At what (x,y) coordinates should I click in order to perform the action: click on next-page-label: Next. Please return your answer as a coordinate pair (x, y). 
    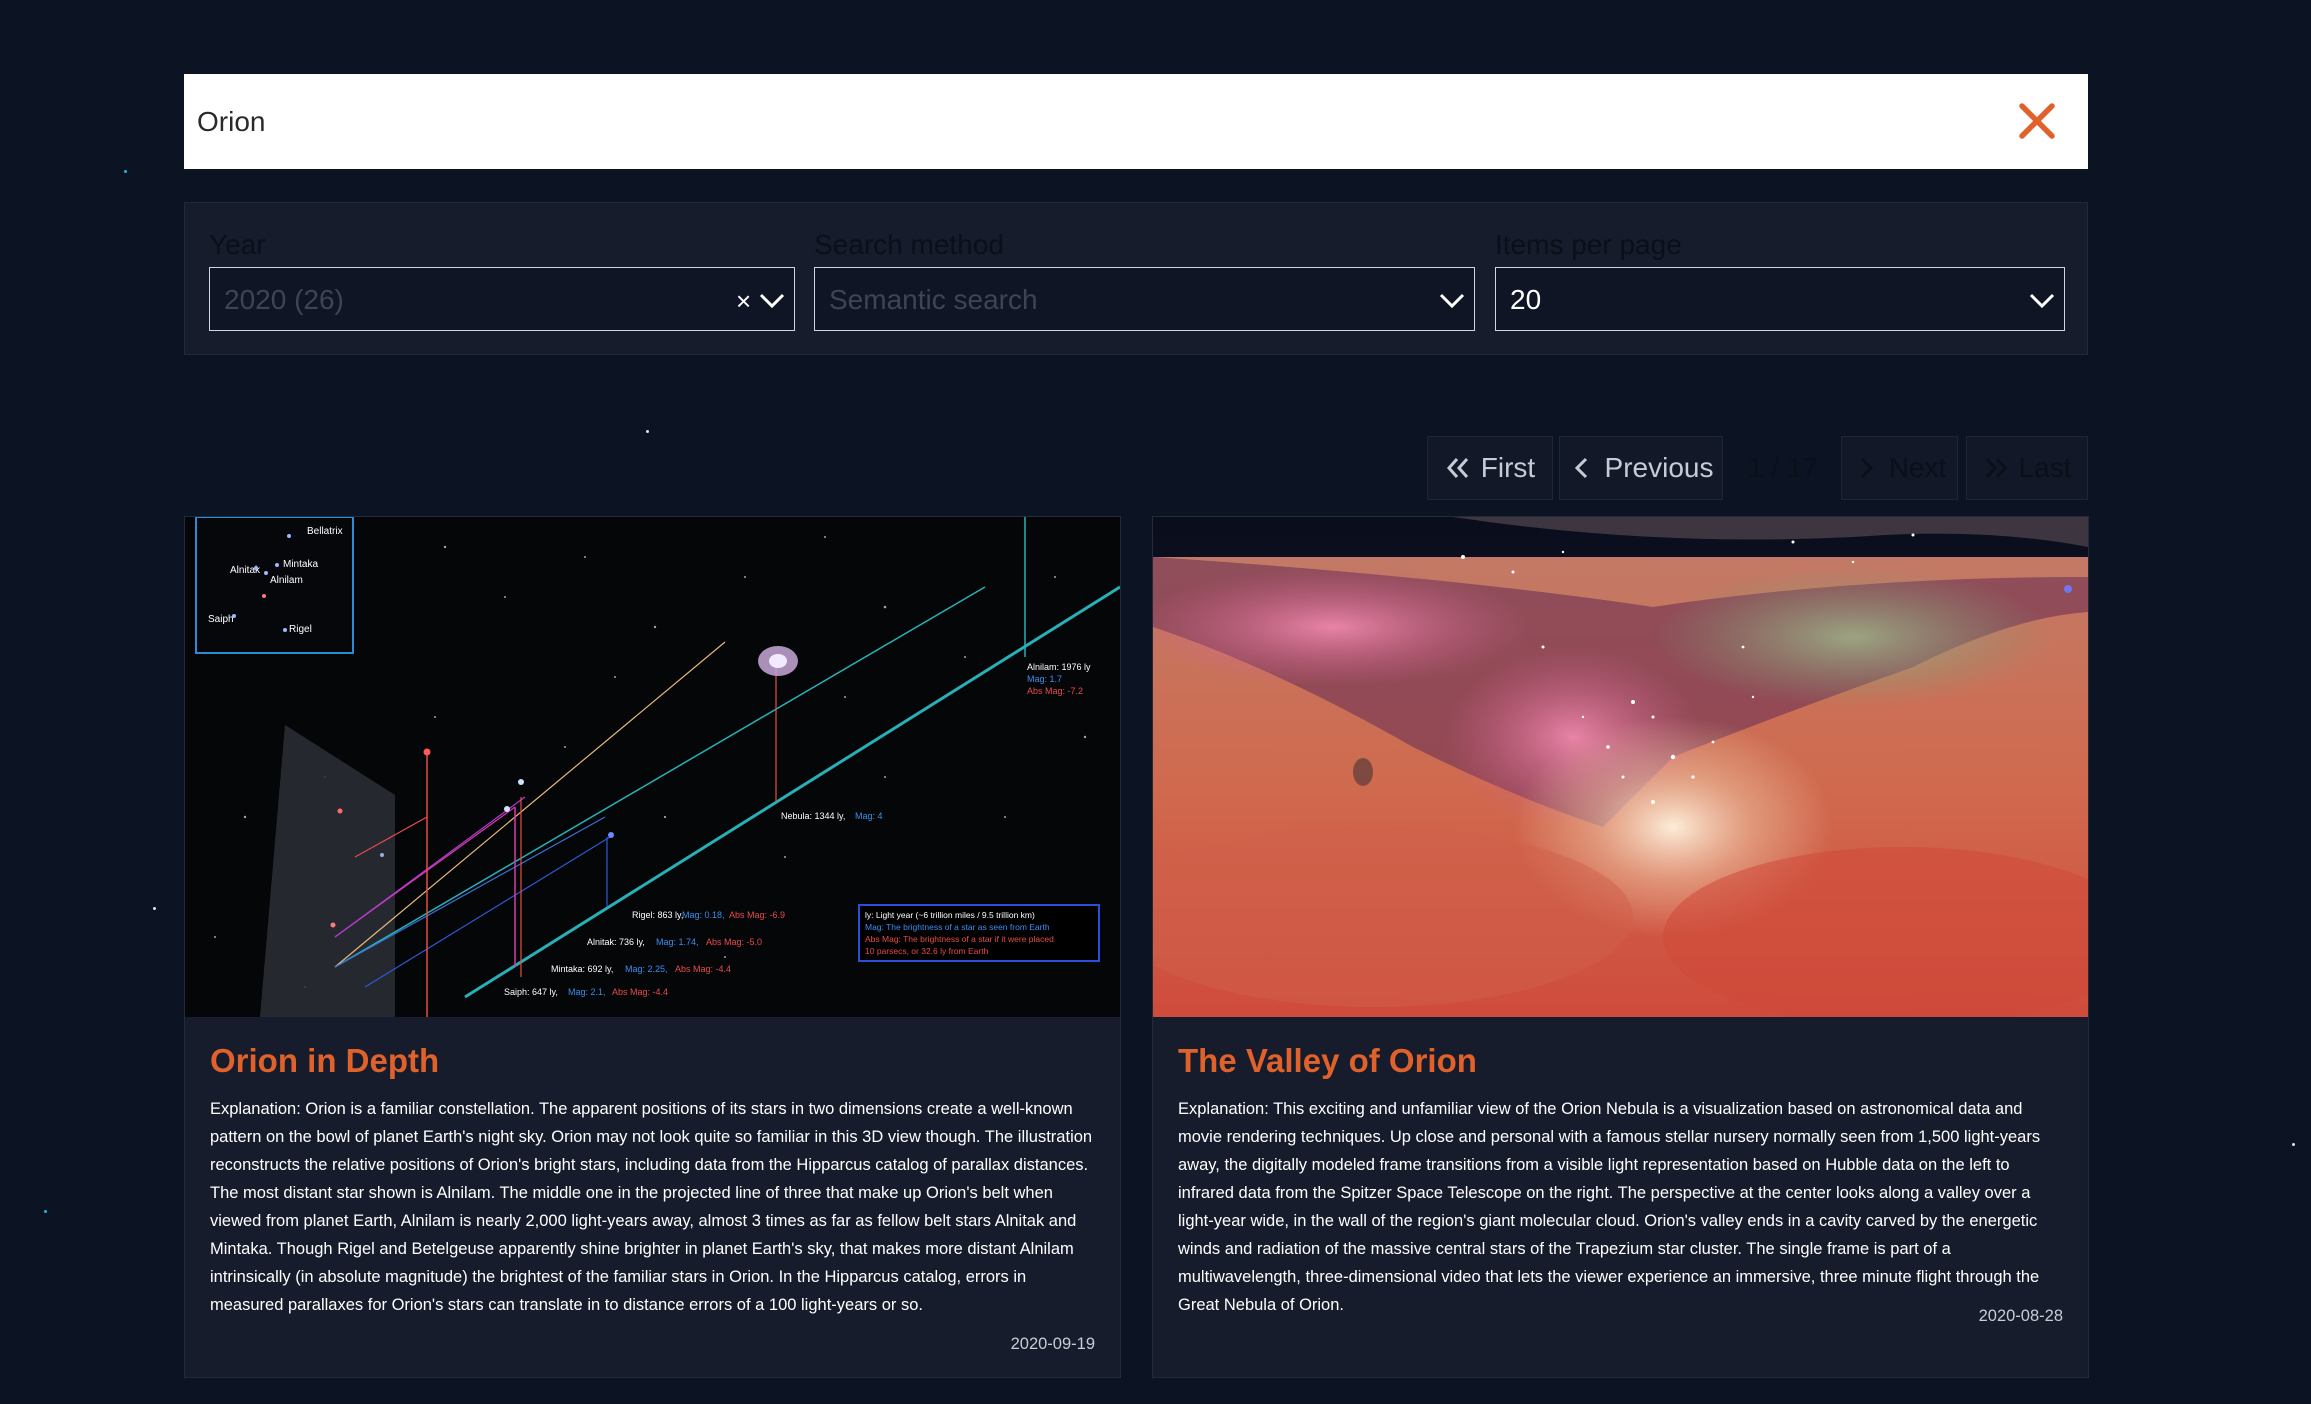
    Looking at the image, I should click on (1917, 467).